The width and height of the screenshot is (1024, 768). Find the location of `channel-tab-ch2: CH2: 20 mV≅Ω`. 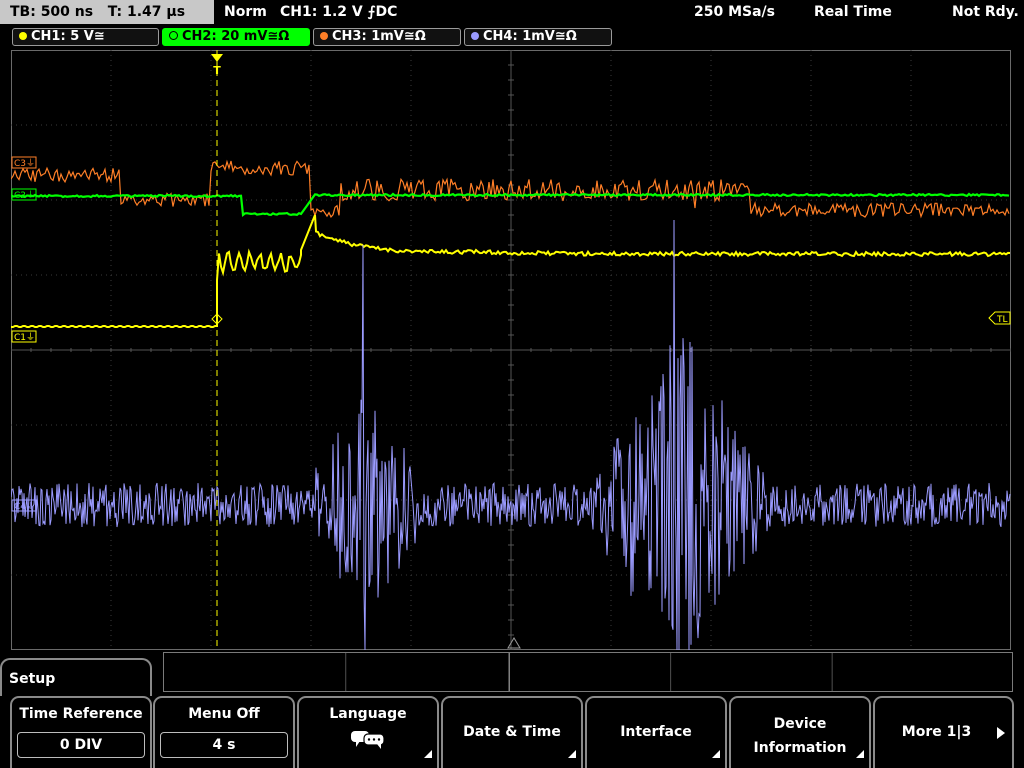

channel-tab-ch2: CH2: 20 mV≅Ω is located at coordinates (236, 37).